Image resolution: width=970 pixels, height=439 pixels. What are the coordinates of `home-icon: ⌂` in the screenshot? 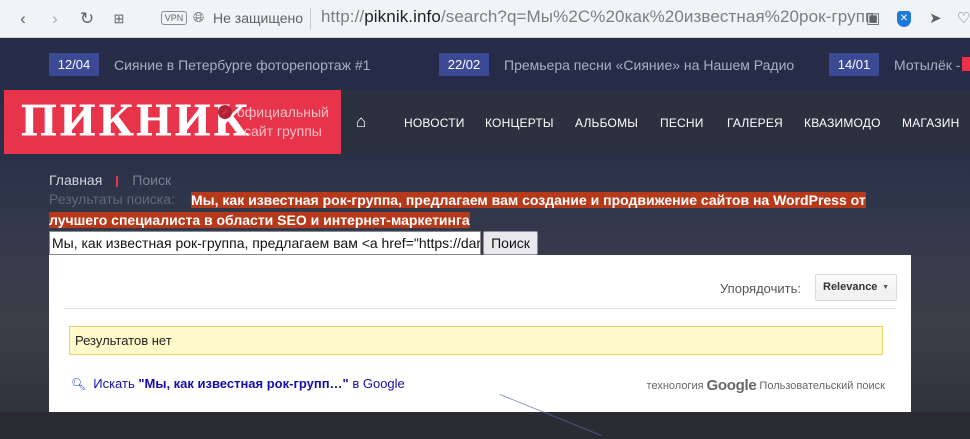 It's located at (361, 122).